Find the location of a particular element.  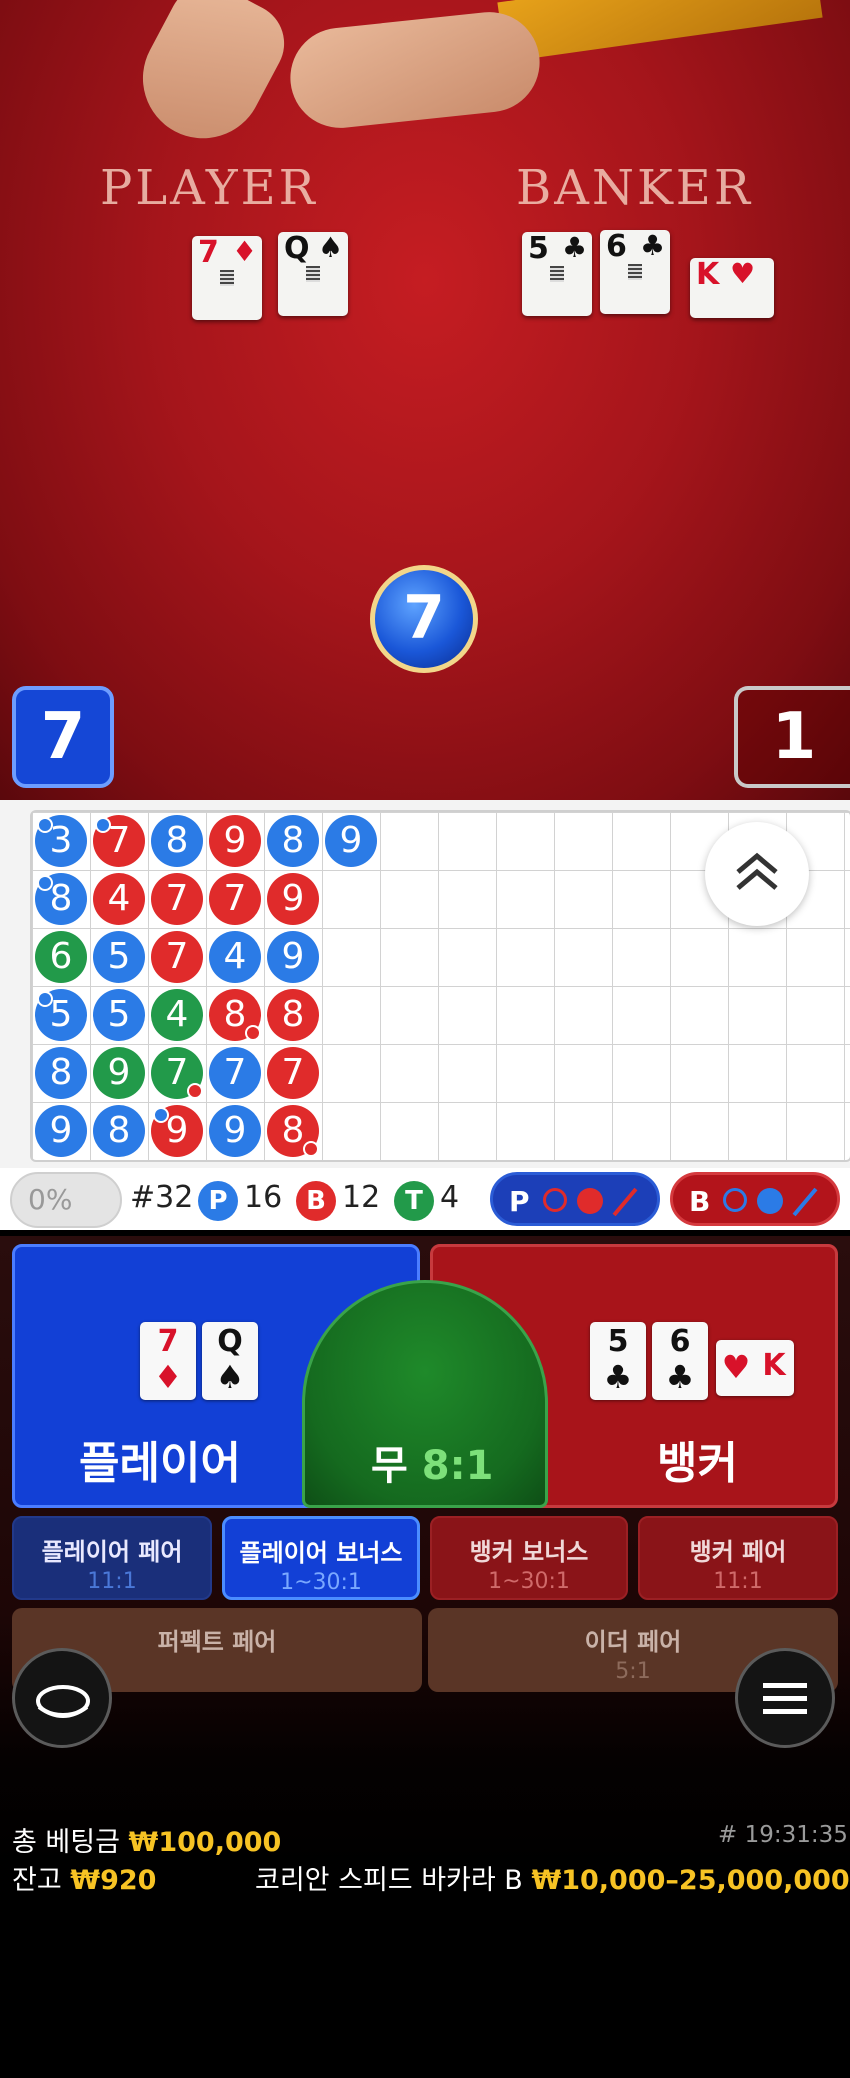

bet-card-player-1: 7 ♦ is located at coordinates (168, 1361).